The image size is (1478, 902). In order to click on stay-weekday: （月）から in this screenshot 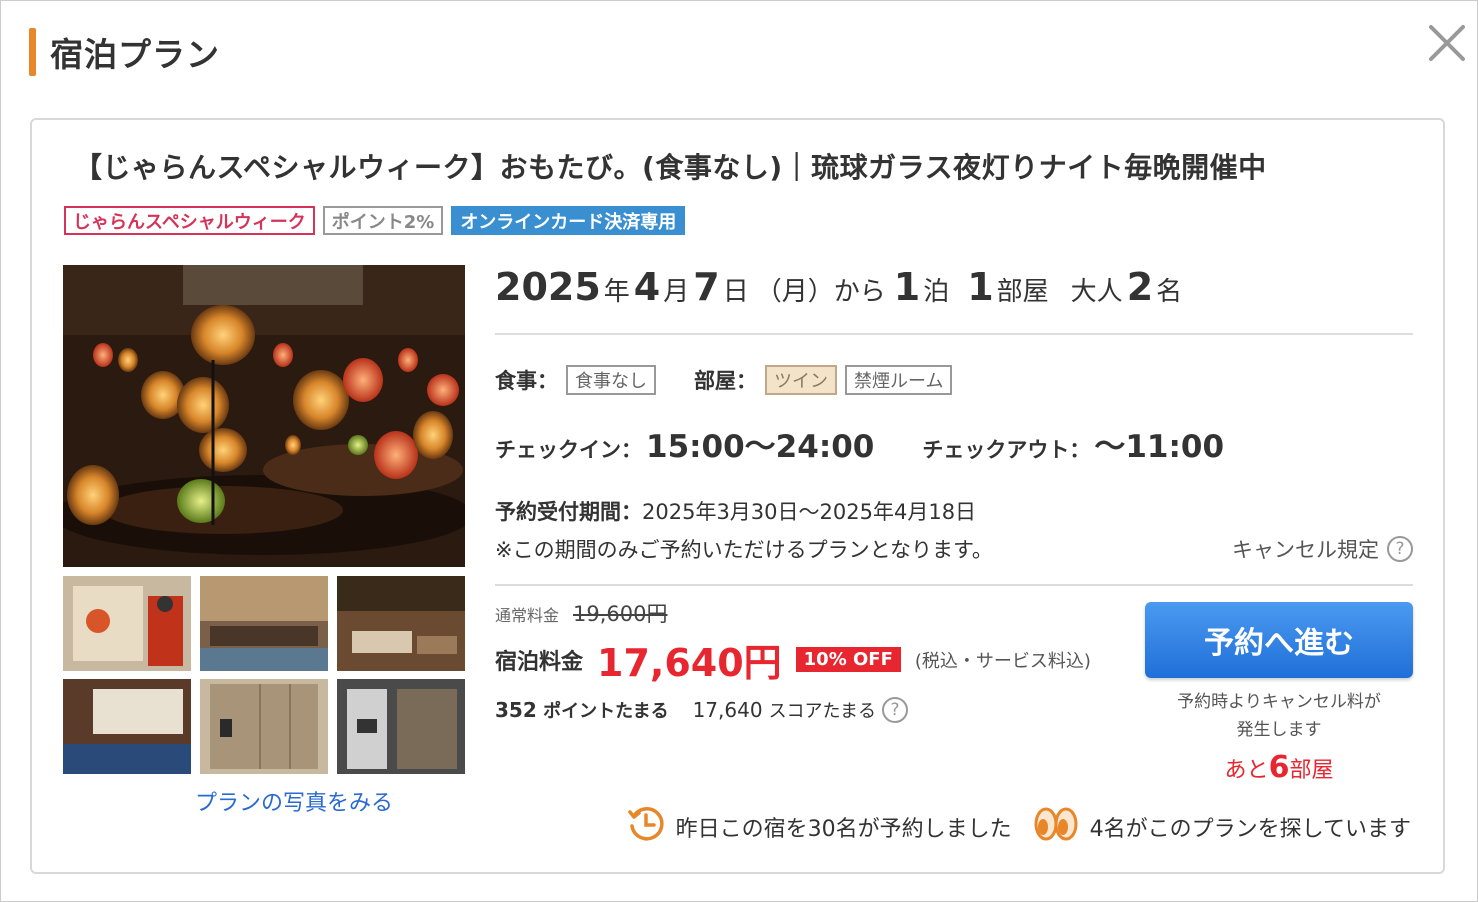, I will do `click(820, 292)`.